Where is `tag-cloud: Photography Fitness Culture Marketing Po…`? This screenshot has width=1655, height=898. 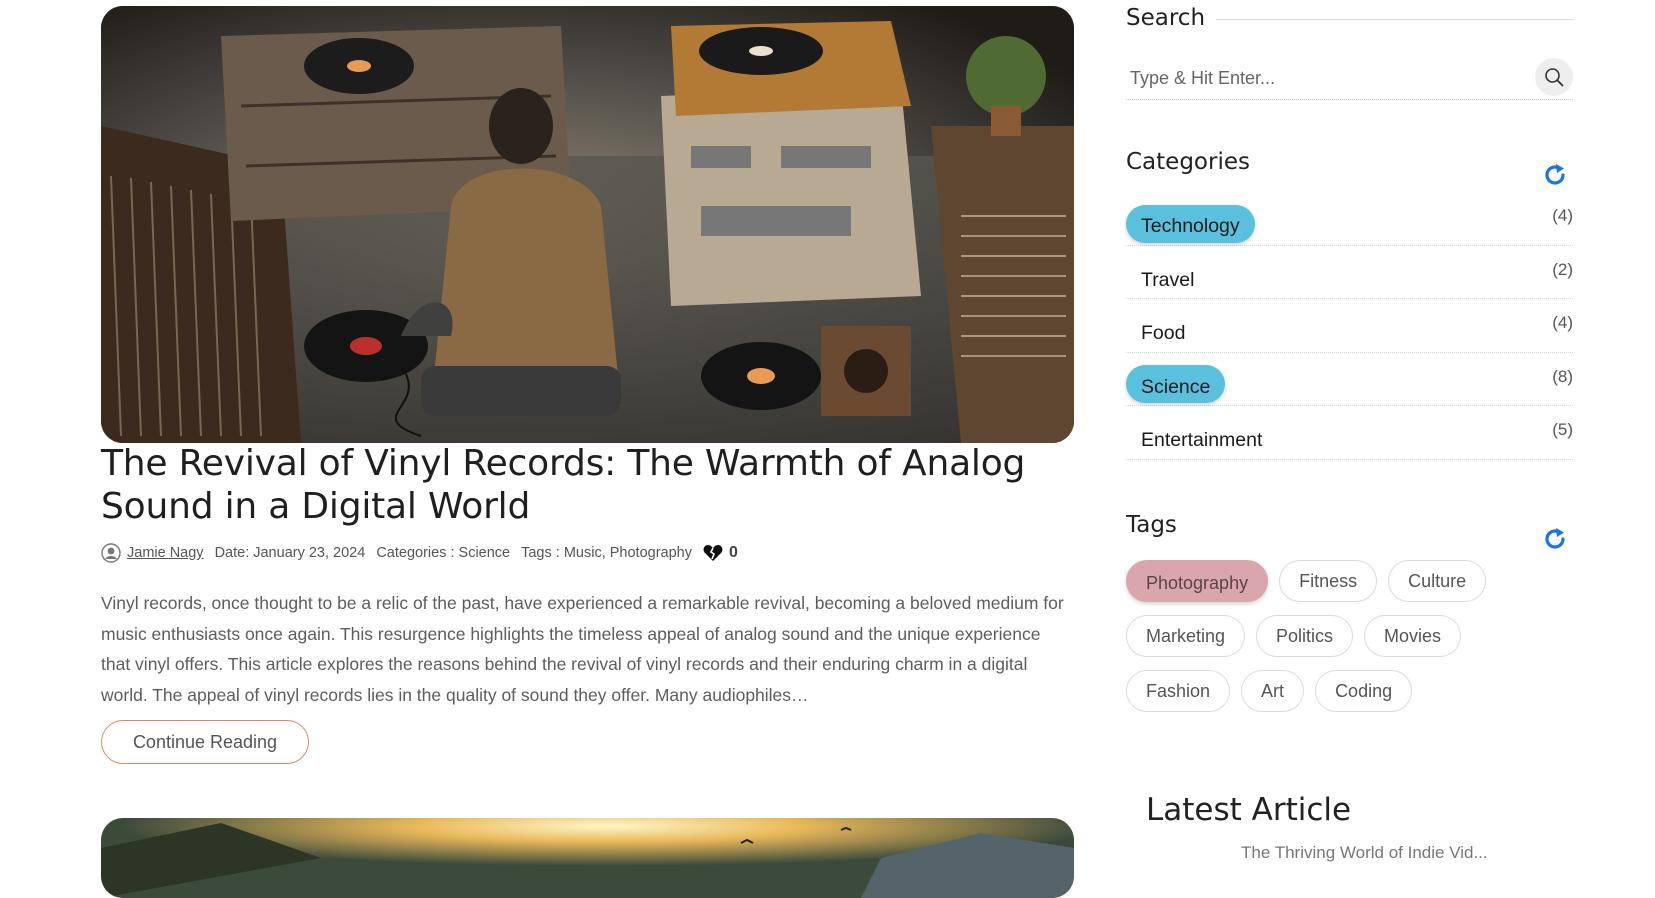
tag-cloud: Photography Fitness Culture Marketing Po… is located at coordinates (1349, 642).